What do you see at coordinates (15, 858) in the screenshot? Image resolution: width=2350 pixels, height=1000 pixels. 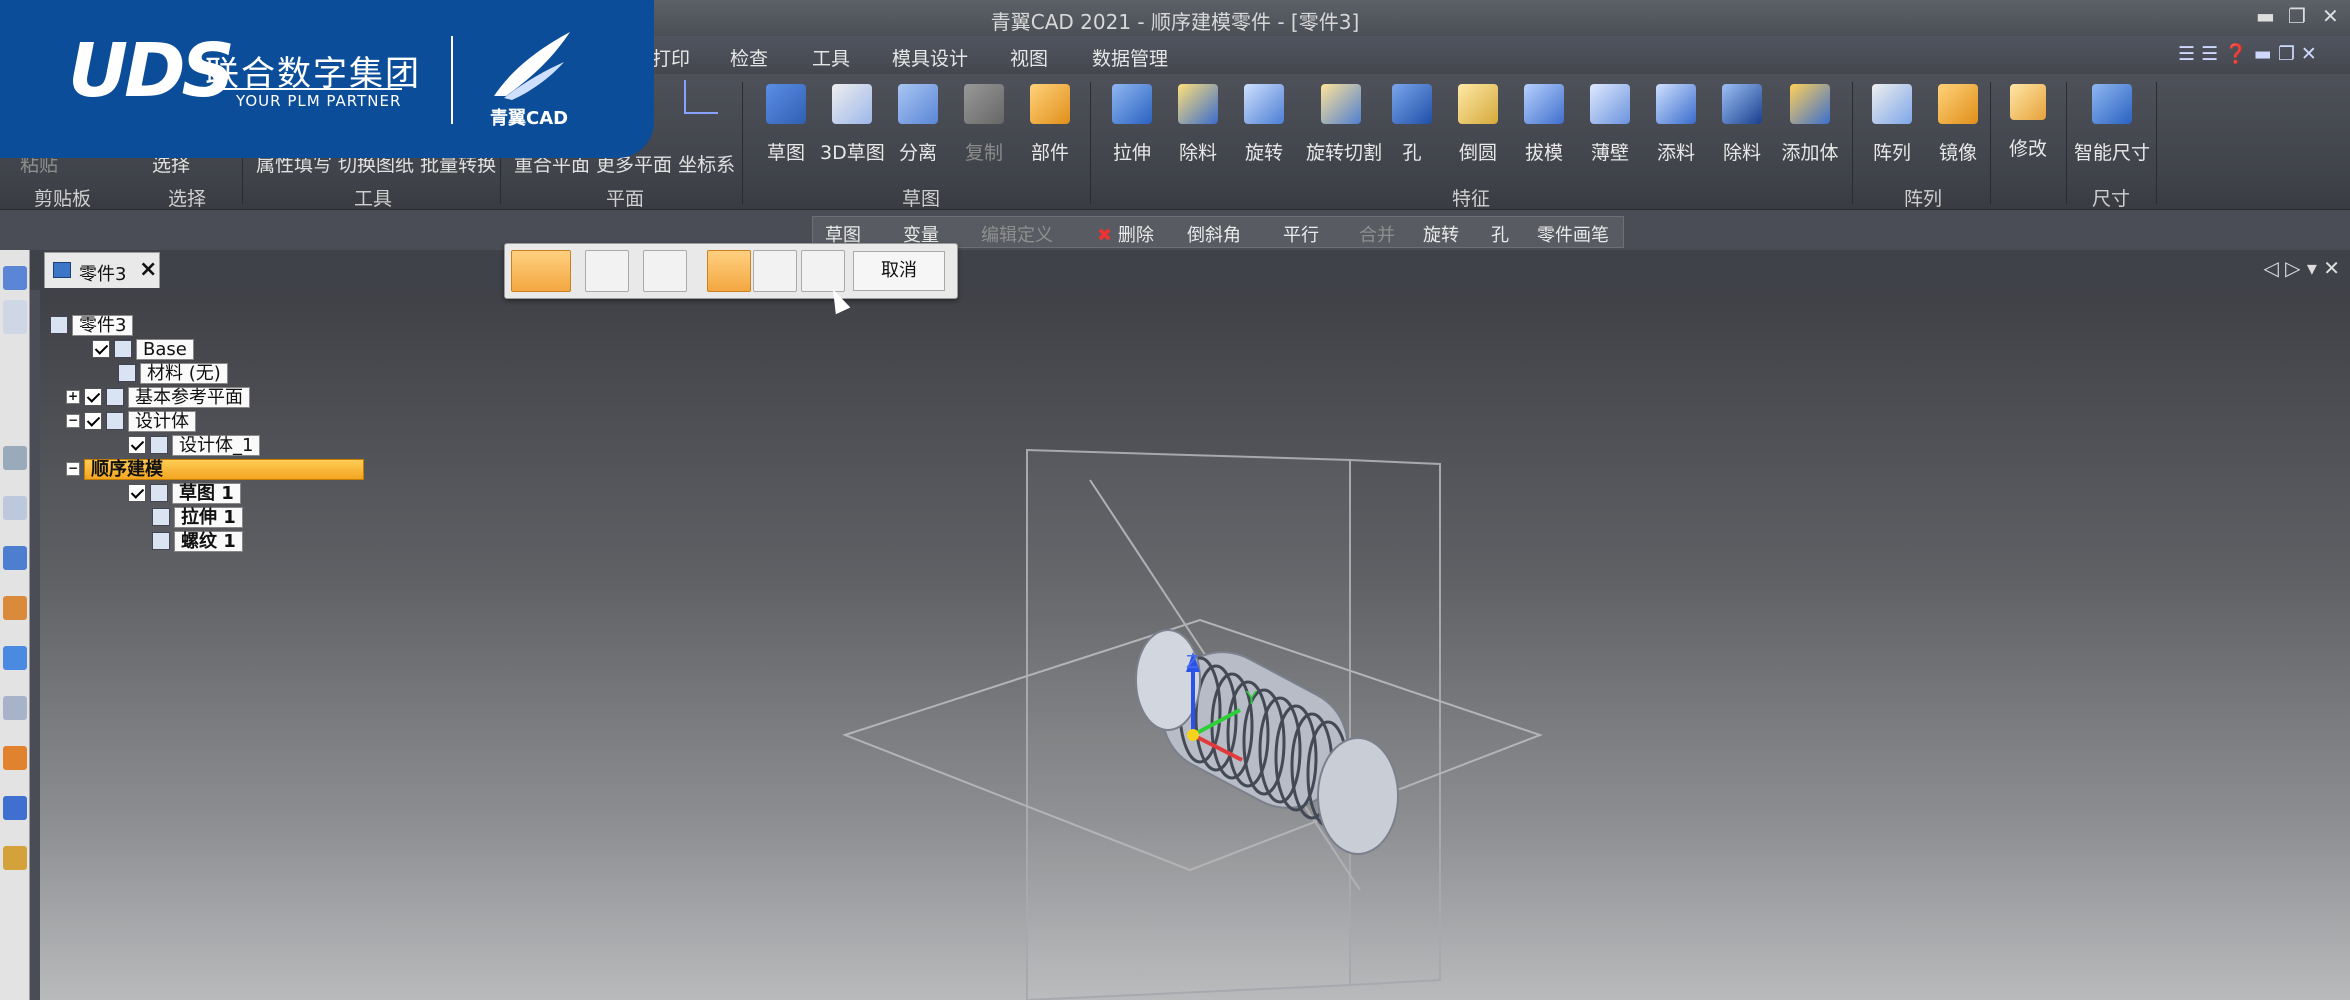 I see `key-icon` at bounding box center [15, 858].